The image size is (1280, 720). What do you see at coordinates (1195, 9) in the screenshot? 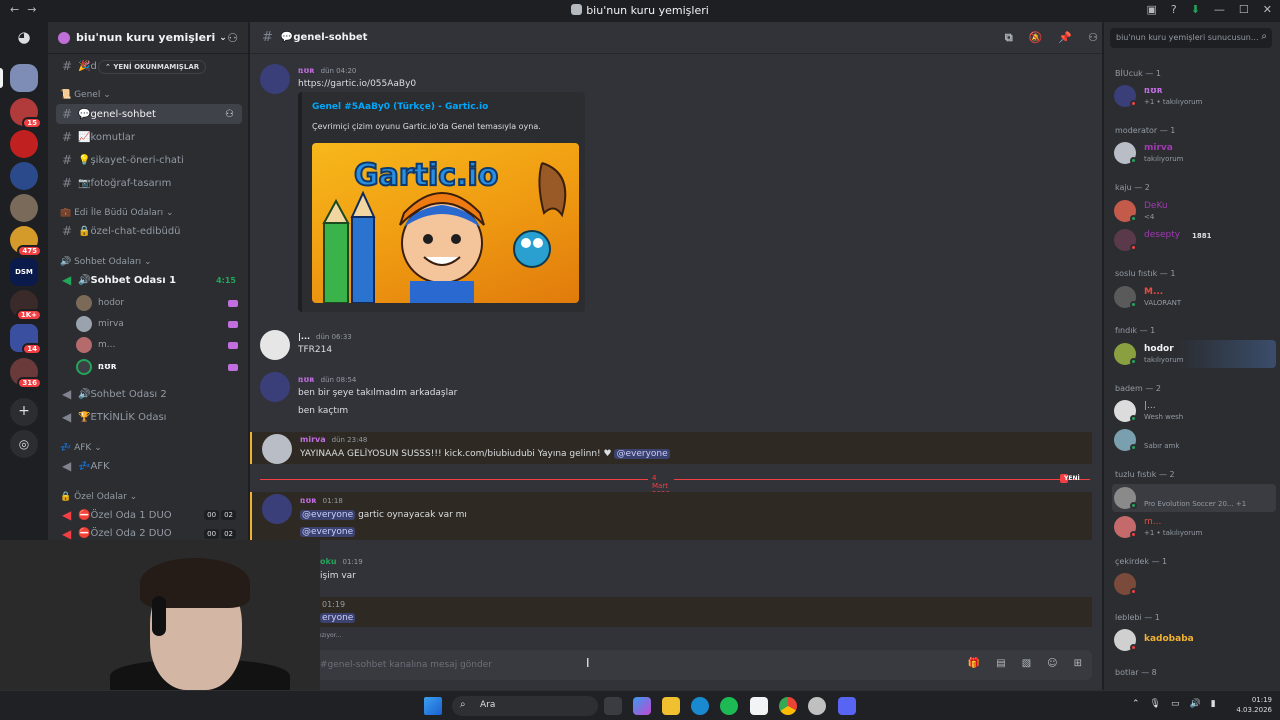
I see `download-icon: ⬇` at bounding box center [1195, 9].